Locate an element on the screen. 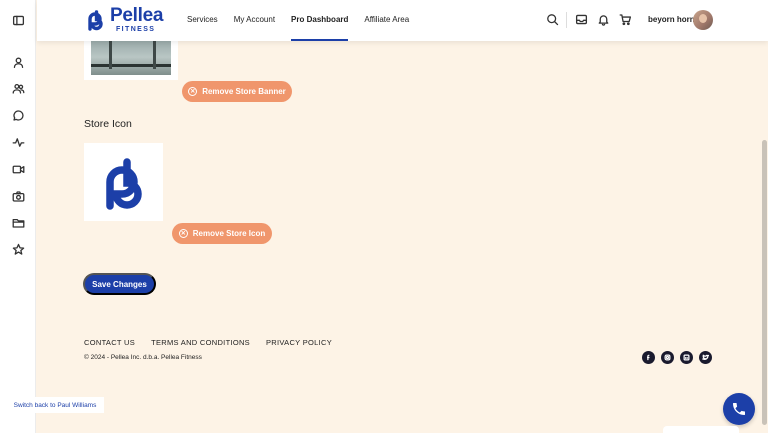  save-changes-button: Save Changes is located at coordinates (119, 284).